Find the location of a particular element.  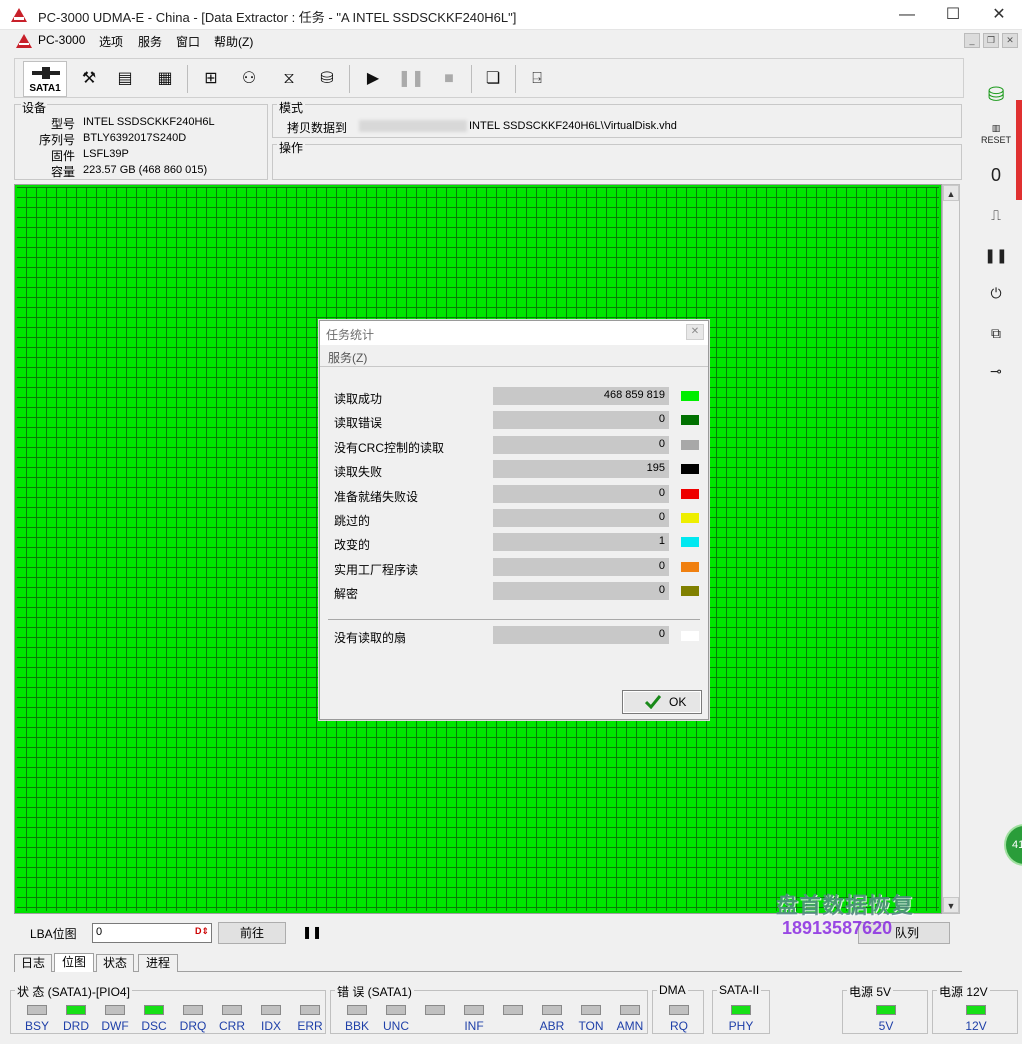

dec-toggle-icon: D⇕ is located at coordinates (202, 931).